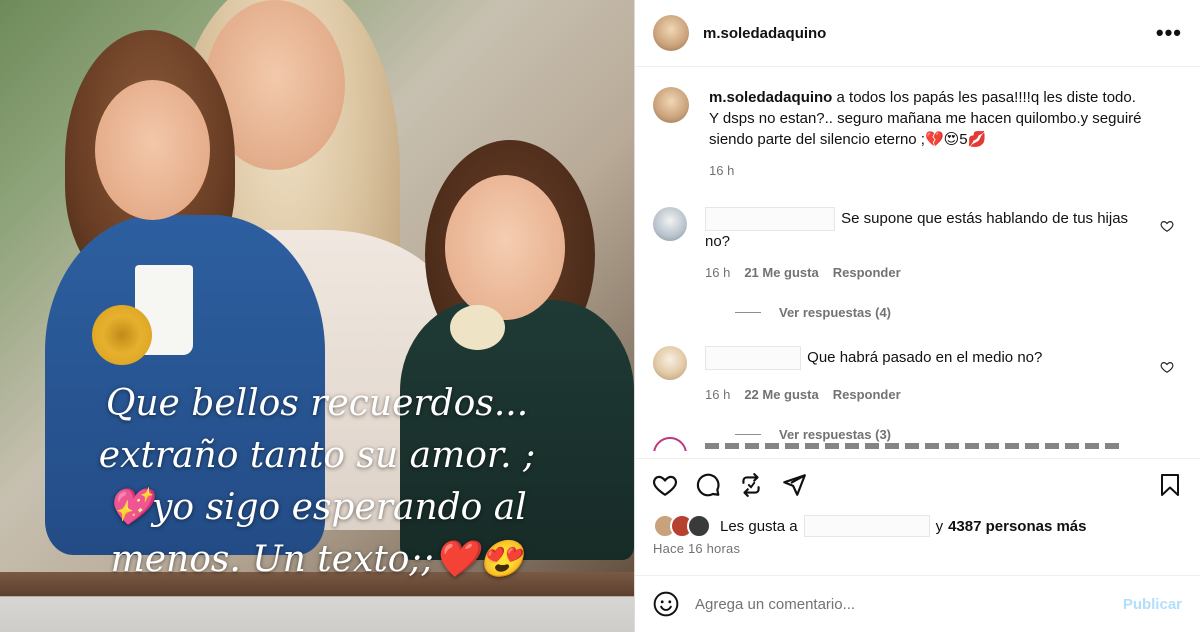 This screenshot has height=632, width=1200. What do you see at coordinates (317, 455) in the screenshot?
I see `overlay-line: extraño tanto su amor. ;` at bounding box center [317, 455].